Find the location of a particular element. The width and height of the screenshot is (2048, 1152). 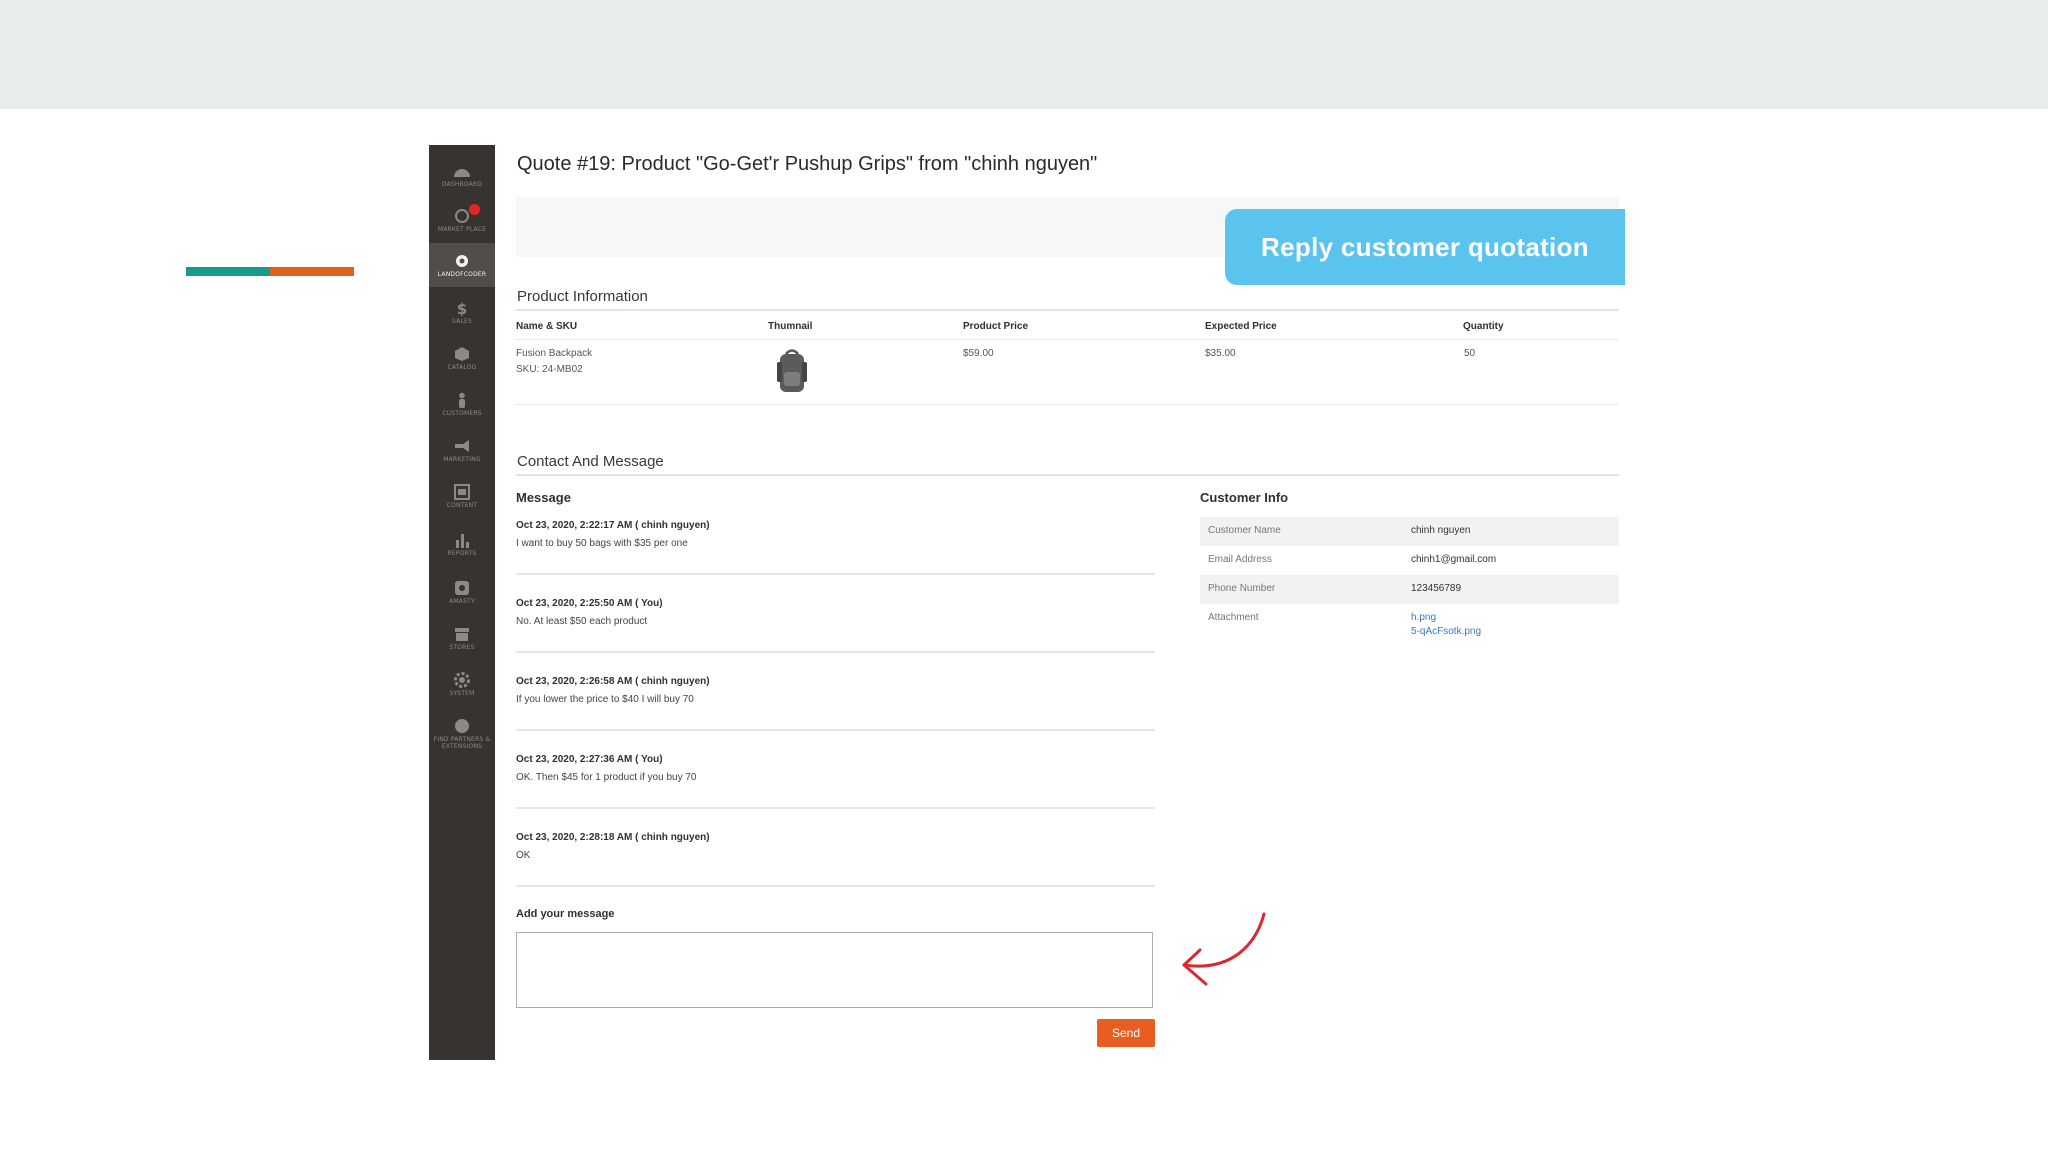

contact-message-title: Contact And Message is located at coordinates (590, 461).